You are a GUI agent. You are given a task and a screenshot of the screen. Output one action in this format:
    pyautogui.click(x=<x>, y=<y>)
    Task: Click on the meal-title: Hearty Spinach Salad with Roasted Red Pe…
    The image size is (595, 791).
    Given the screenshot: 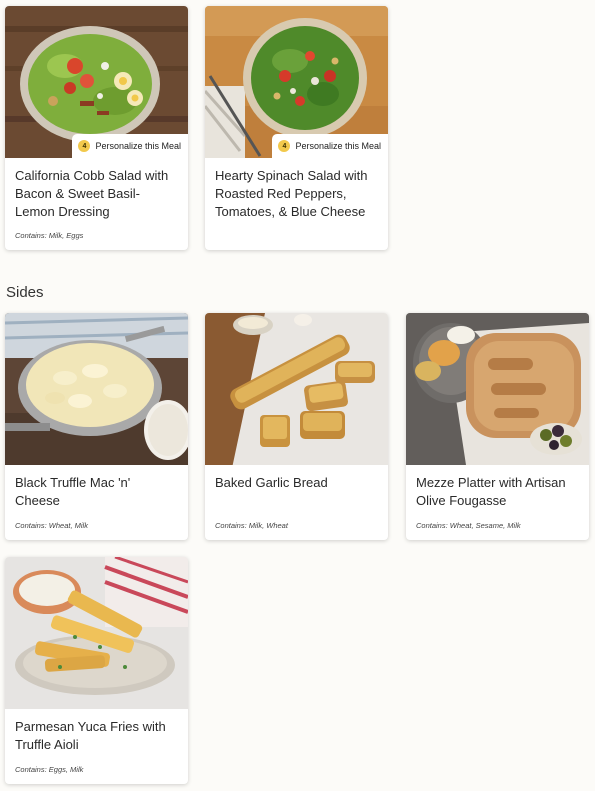 What is the action you would take?
    pyautogui.click(x=296, y=189)
    